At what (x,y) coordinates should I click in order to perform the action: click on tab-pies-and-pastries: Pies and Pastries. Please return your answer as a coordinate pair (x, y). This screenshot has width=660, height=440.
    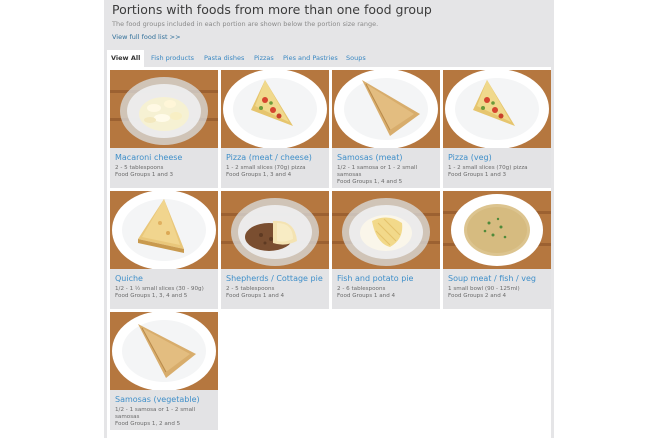
    Looking at the image, I should click on (310, 58).